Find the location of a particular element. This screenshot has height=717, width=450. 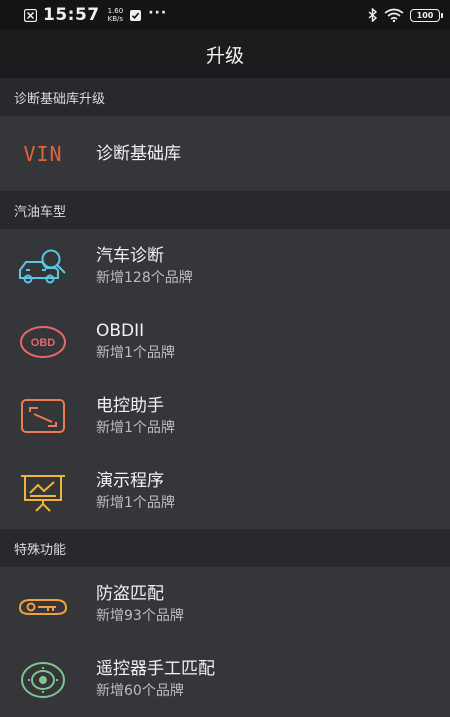

bluetooth-icon is located at coordinates (373, 15).